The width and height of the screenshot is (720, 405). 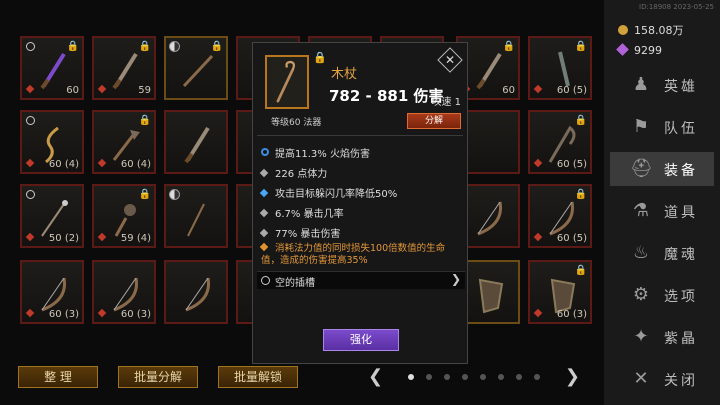 I want to click on sidebar-item-label: 装备, so click(x=681, y=171).